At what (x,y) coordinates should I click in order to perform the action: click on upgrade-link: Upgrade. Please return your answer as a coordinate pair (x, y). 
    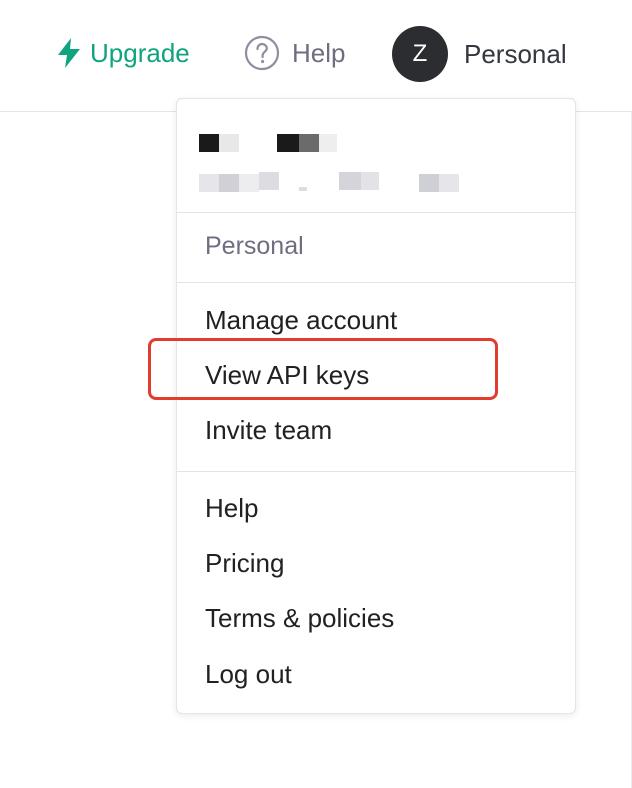
    Looking at the image, I should click on (124, 53).